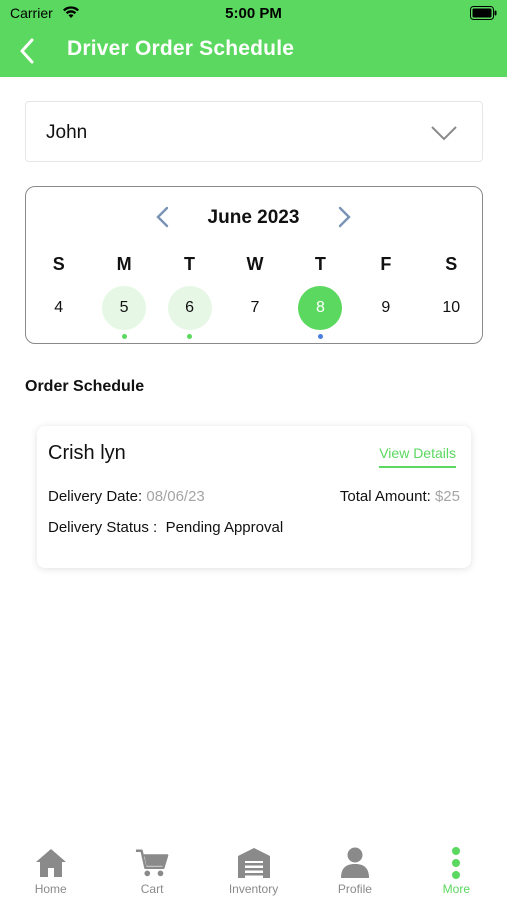 The image size is (507, 900). I want to click on tab-home: Home, so click(50, 870).